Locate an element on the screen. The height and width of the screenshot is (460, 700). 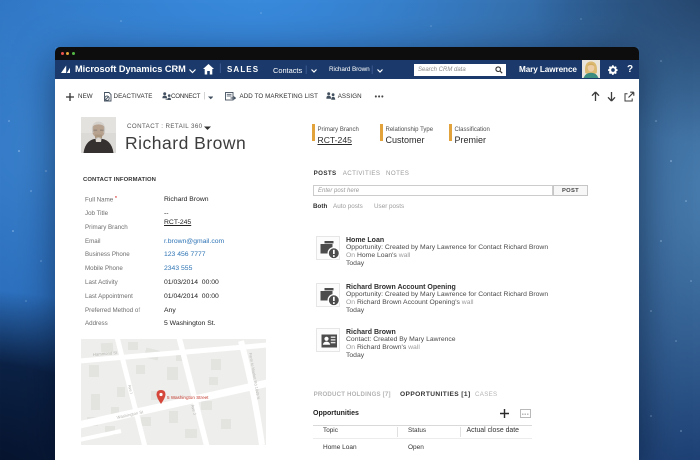
svg-text: 5 Washington Street is located at coordinates (188, 397).